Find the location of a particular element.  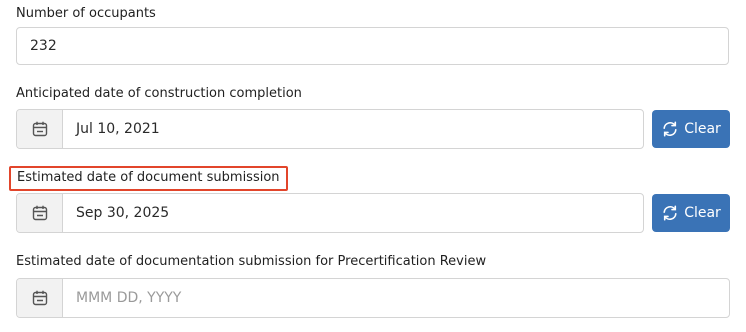

occupants-input: 232 is located at coordinates (372, 46).